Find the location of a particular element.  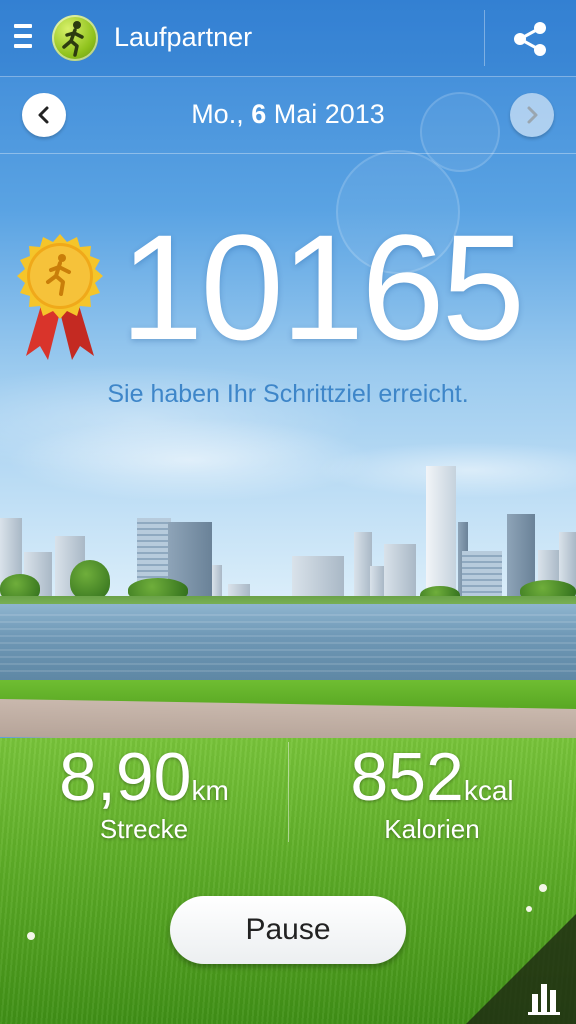

calories-value: 852 is located at coordinates (407, 777).